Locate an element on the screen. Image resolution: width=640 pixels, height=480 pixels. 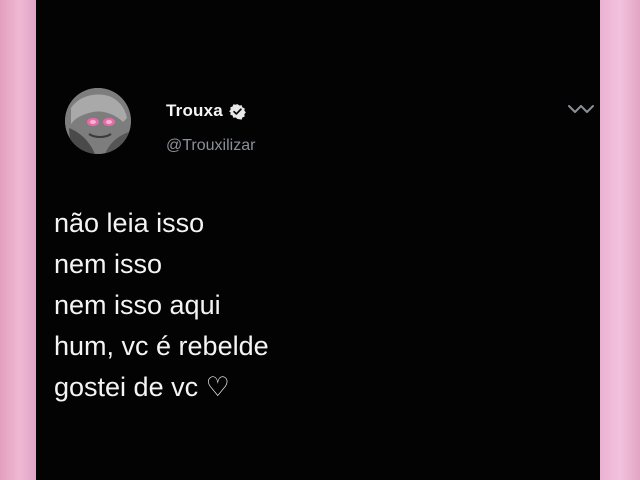
frame-right is located at coordinates (620, 240).